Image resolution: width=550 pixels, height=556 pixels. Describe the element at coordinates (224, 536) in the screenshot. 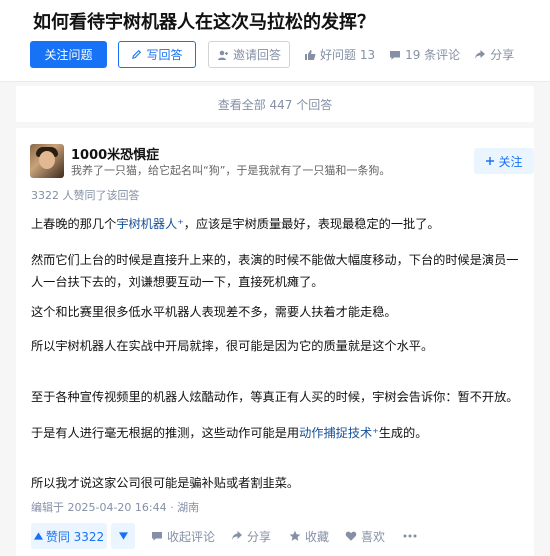

I see `answer-actions: 赞同 3322 收起评论 分享 收藏 喜欢` at that location.